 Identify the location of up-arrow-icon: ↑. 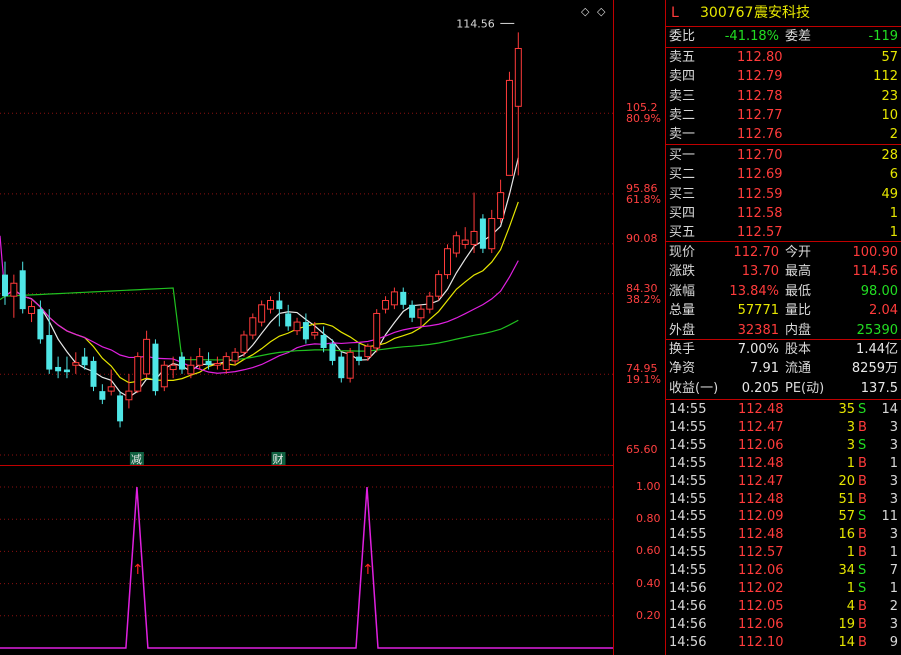
(368, 570).